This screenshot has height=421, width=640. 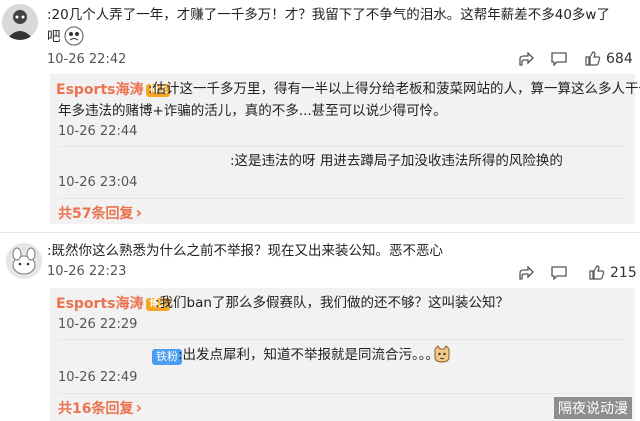 I want to click on reply-time: 10-26 23:04, so click(x=98, y=182).